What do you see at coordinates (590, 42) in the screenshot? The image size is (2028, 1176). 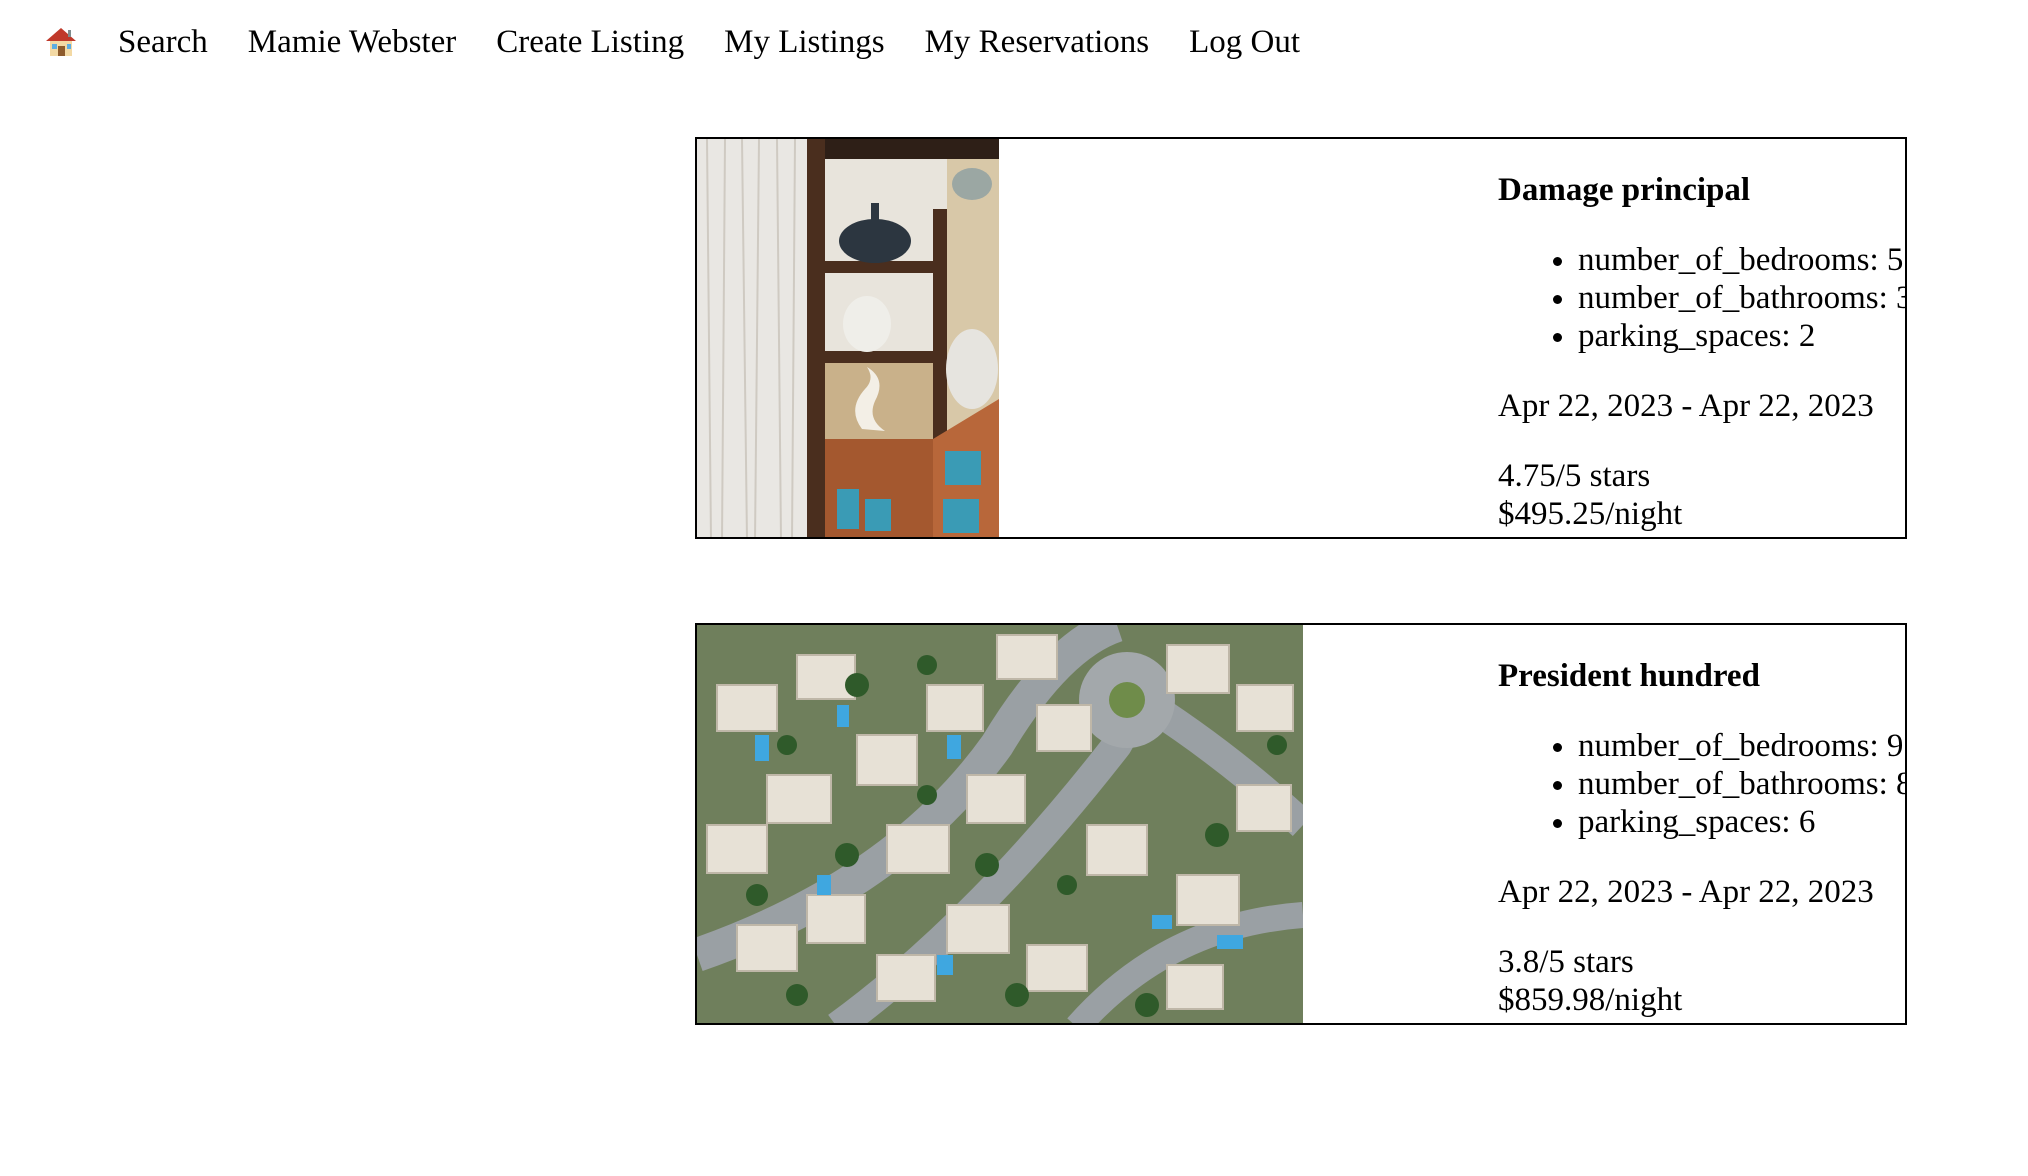 I see `nav-create-listing-link: Create Listing` at bounding box center [590, 42].